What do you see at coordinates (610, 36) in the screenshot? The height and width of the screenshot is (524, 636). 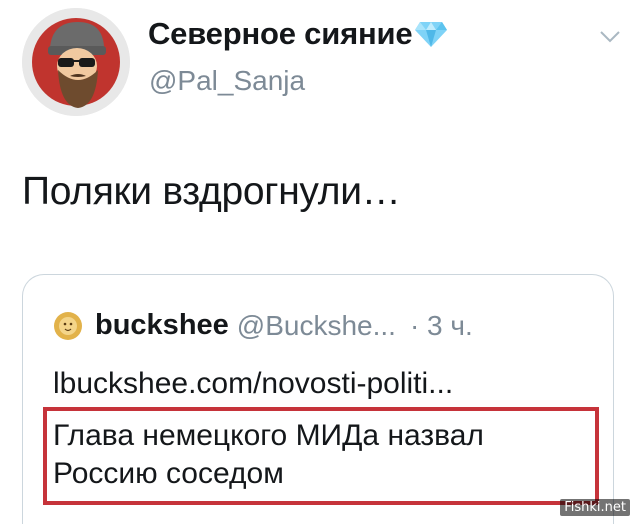 I see `chevron-down-icon` at bounding box center [610, 36].